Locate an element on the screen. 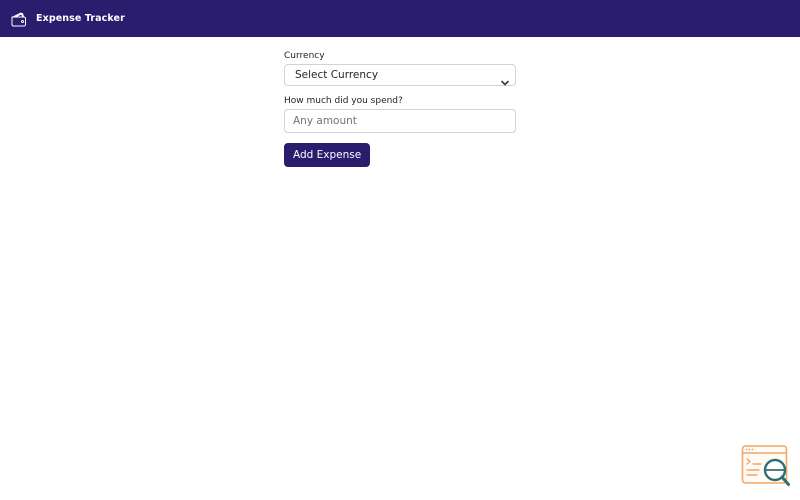 The width and height of the screenshot is (800, 500). currency-label: Currency is located at coordinates (304, 56).